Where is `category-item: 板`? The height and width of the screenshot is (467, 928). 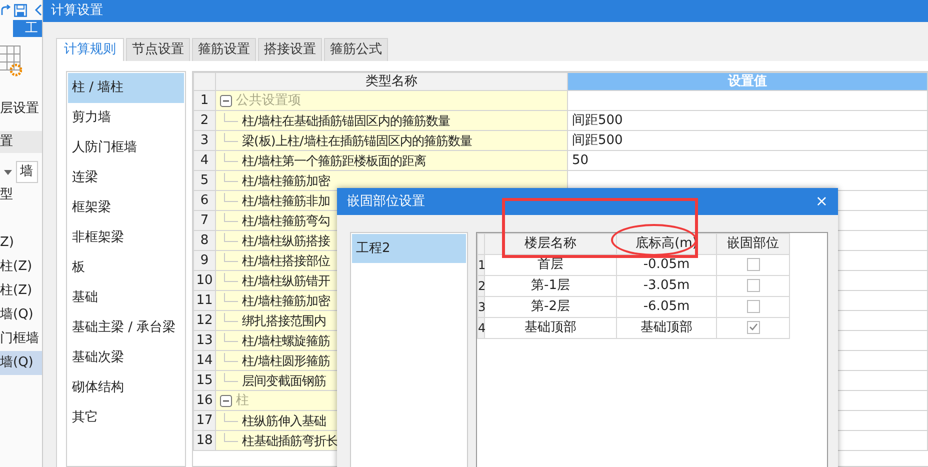 category-item: 板 is located at coordinates (126, 268).